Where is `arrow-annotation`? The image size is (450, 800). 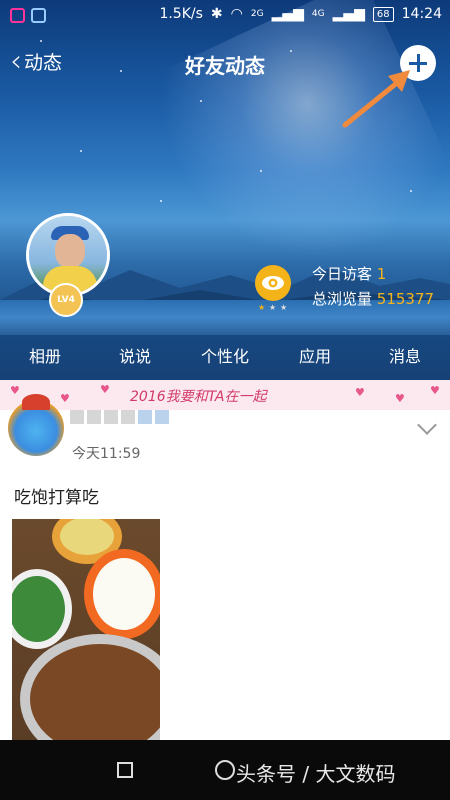
arrow-annotation is located at coordinates (376, 99).